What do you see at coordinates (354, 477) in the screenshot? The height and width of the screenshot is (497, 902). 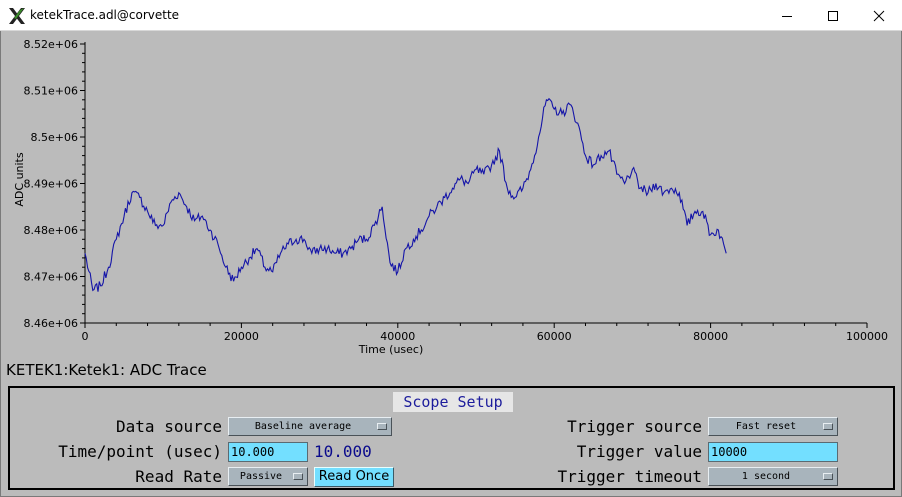 I see `read-once-button: Read Once` at bounding box center [354, 477].